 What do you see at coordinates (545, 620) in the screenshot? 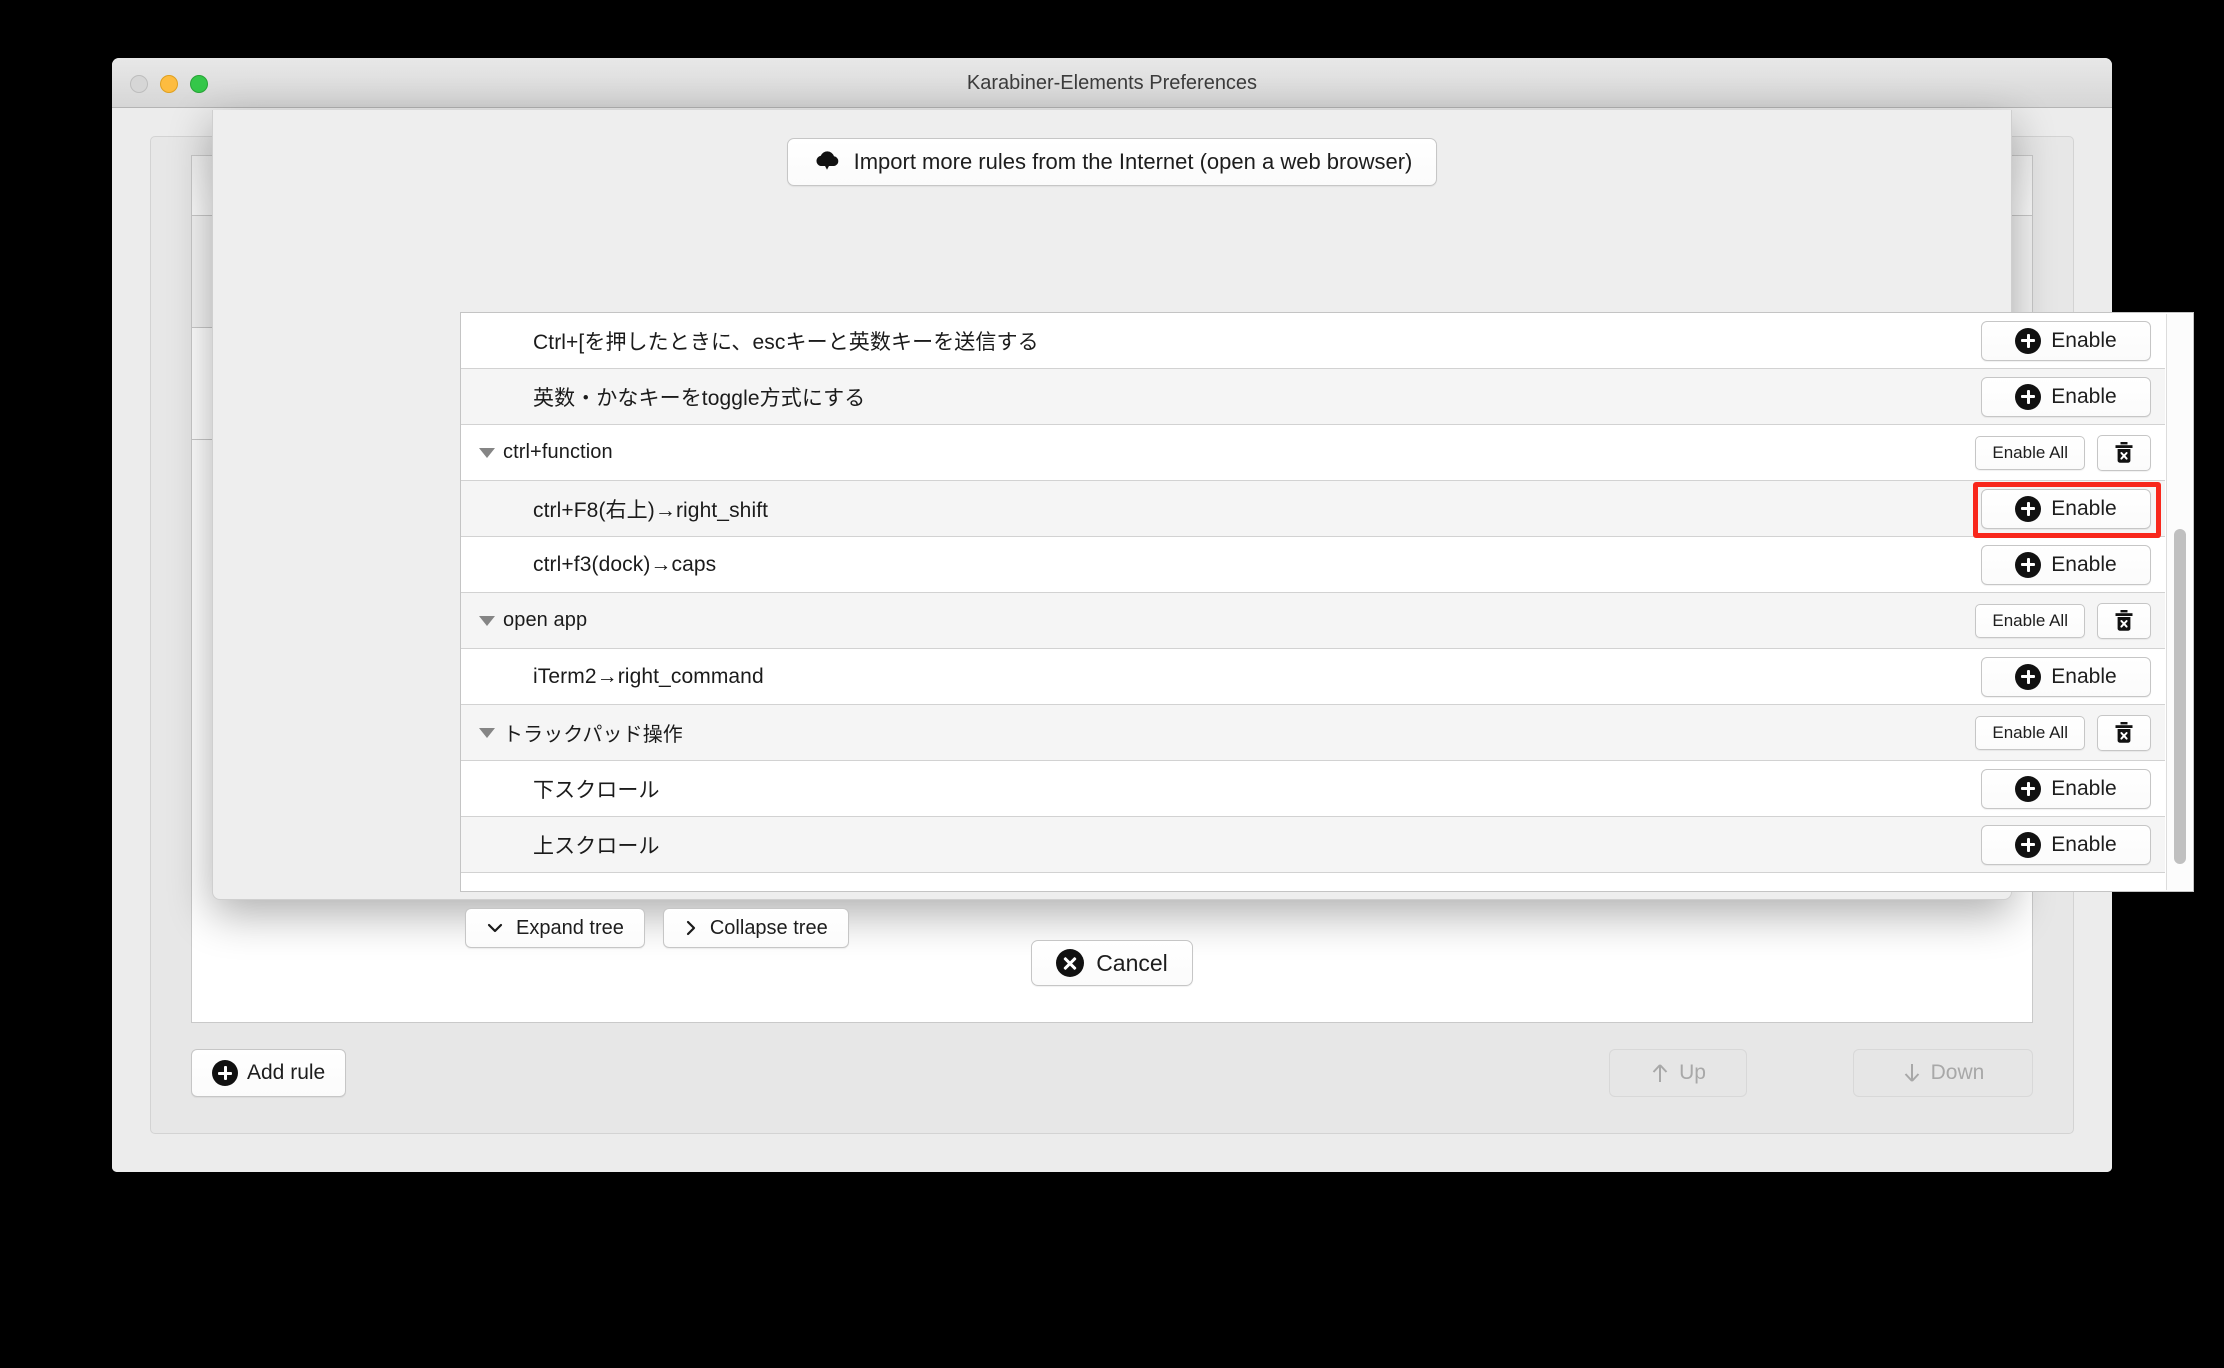
I see `rule-group-name: open app` at bounding box center [545, 620].